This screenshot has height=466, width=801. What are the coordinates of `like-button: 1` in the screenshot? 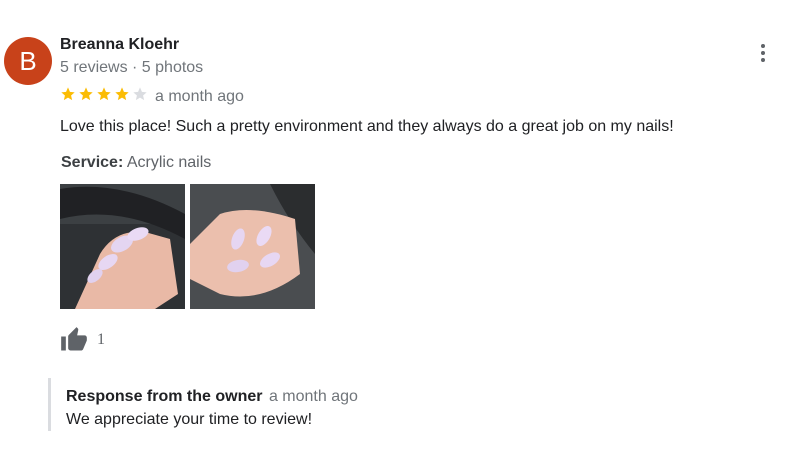 It's located at (82, 340).